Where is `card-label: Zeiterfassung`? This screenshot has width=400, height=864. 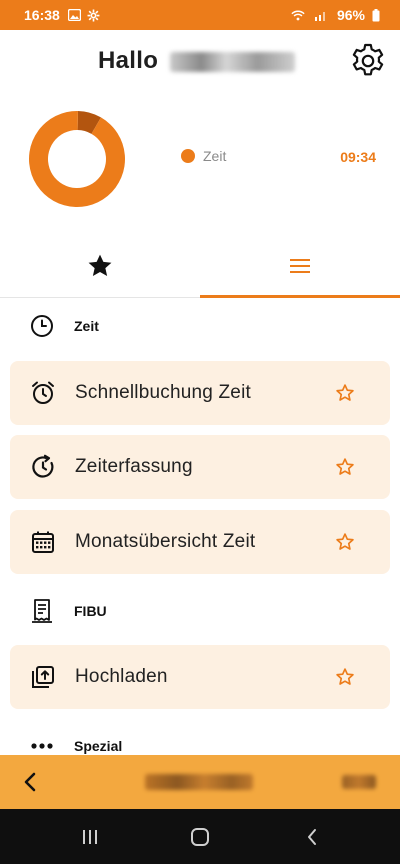
card-label: Zeiterfassung is located at coordinates (134, 466).